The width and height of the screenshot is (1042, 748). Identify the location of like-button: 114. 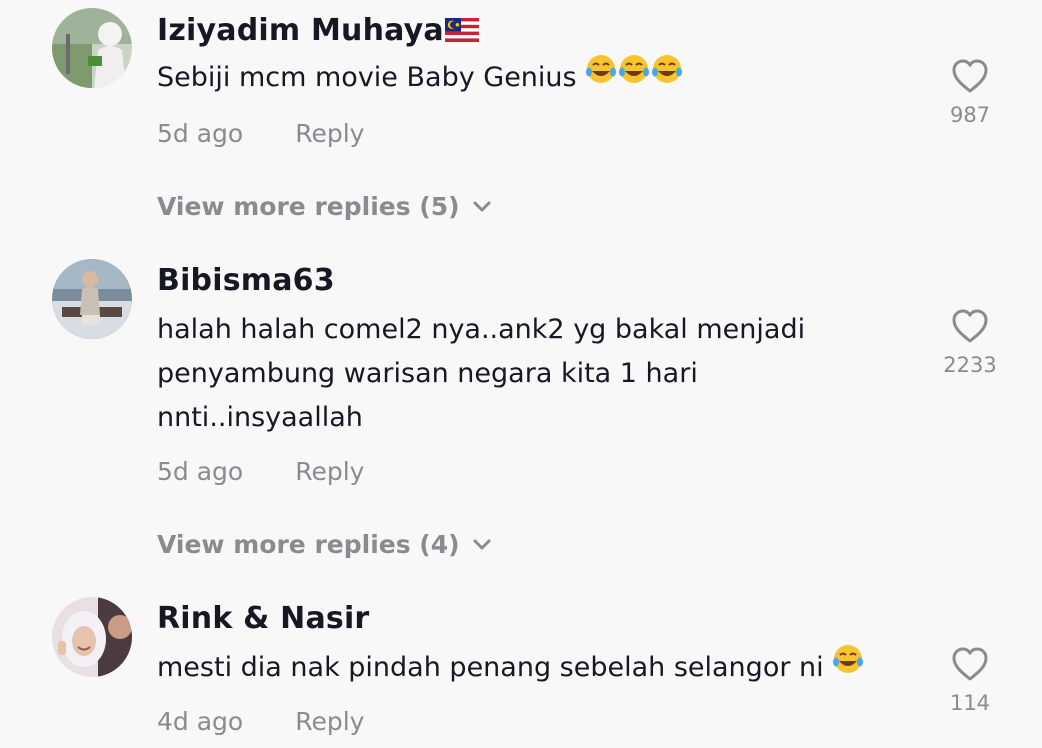
(970, 681).